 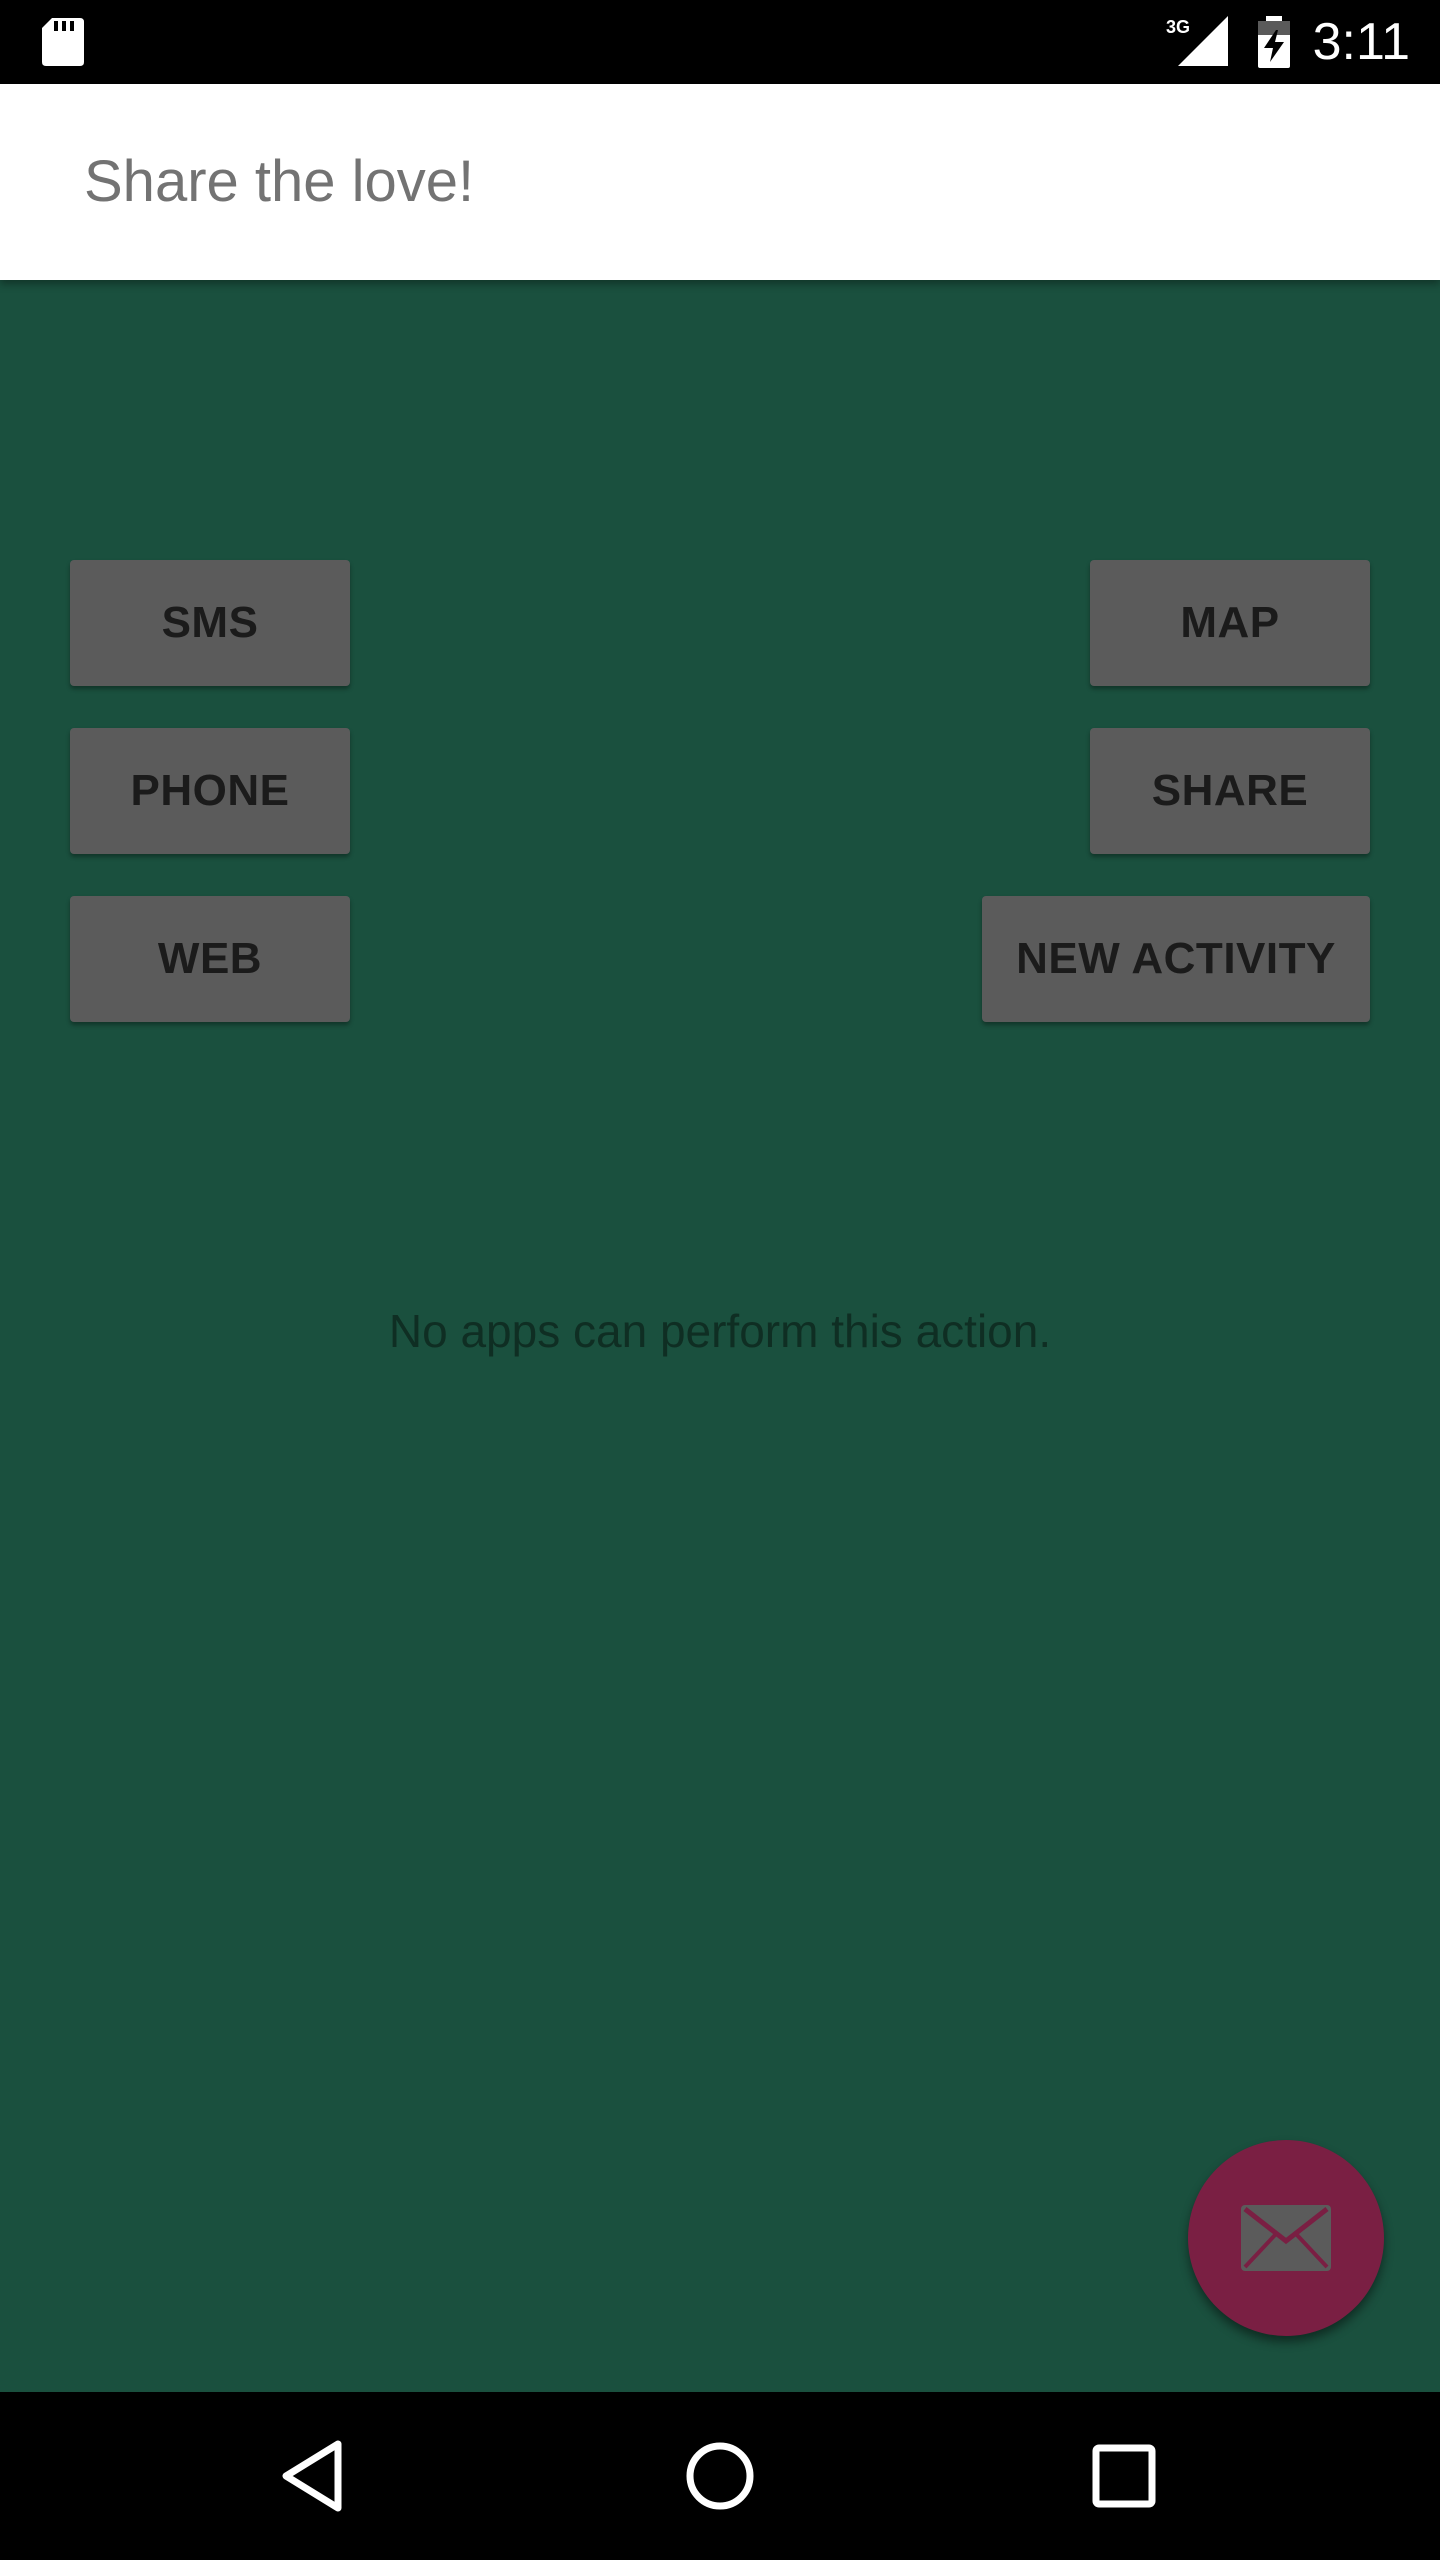 I want to click on email-fab-button, so click(x=1286, y=2238).